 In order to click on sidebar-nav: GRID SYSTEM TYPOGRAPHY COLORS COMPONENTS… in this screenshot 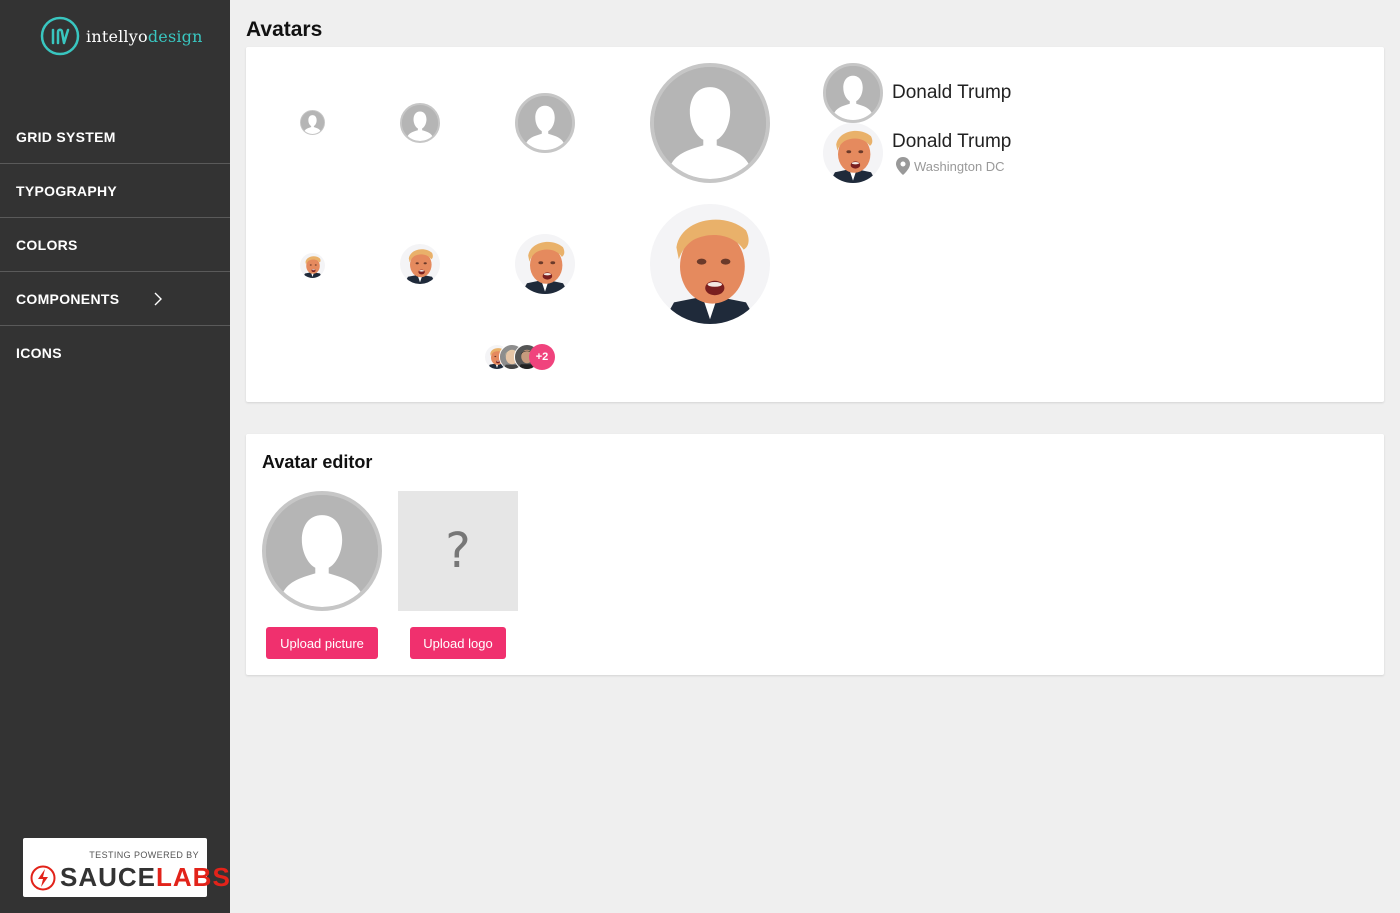, I will do `click(115, 245)`.